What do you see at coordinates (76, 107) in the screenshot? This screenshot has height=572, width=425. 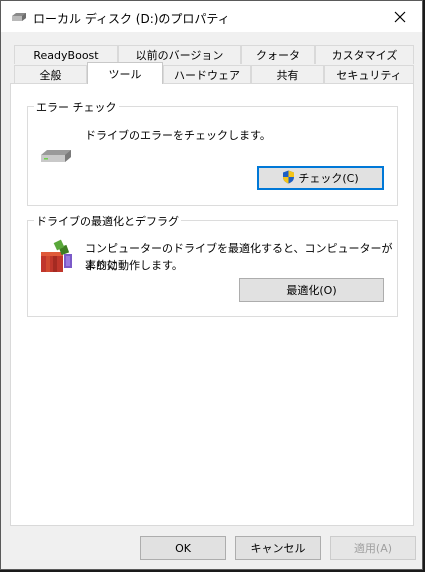 I see `error-check-title: エラー チェック` at bounding box center [76, 107].